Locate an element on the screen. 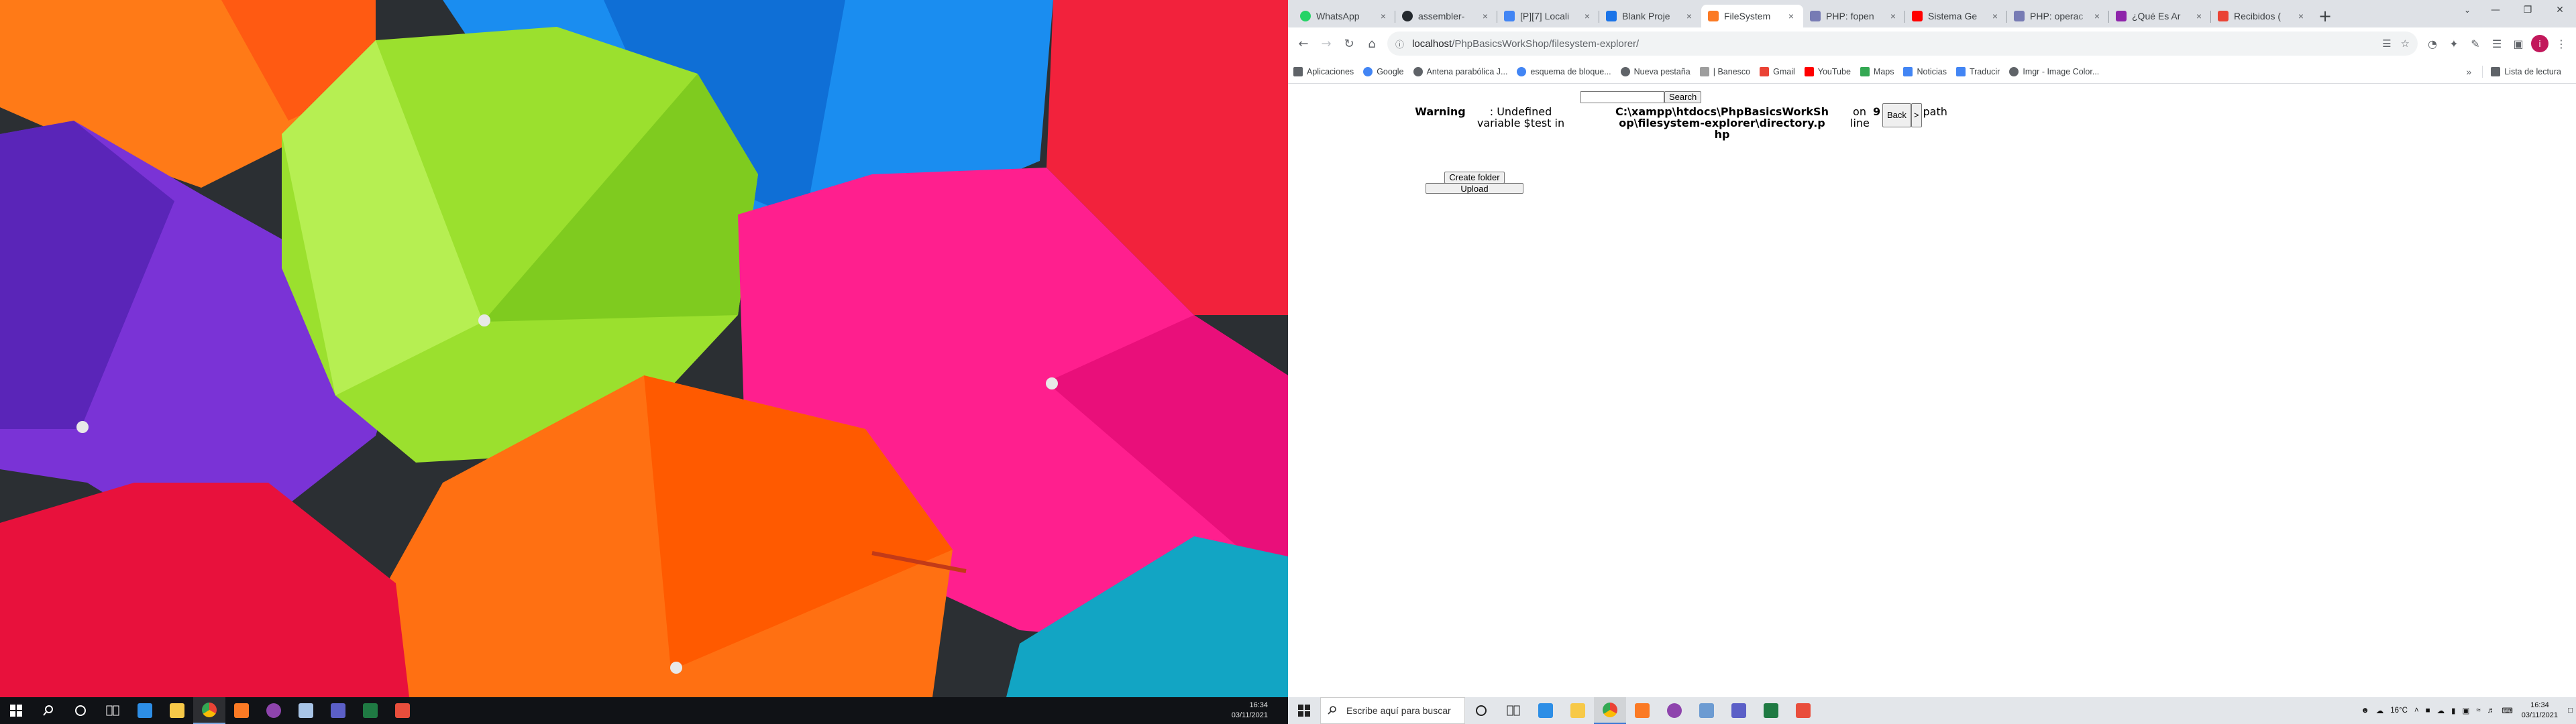 This screenshot has width=2576, height=724. translate-icon: ☰ is located at coordinates (2386, 44).